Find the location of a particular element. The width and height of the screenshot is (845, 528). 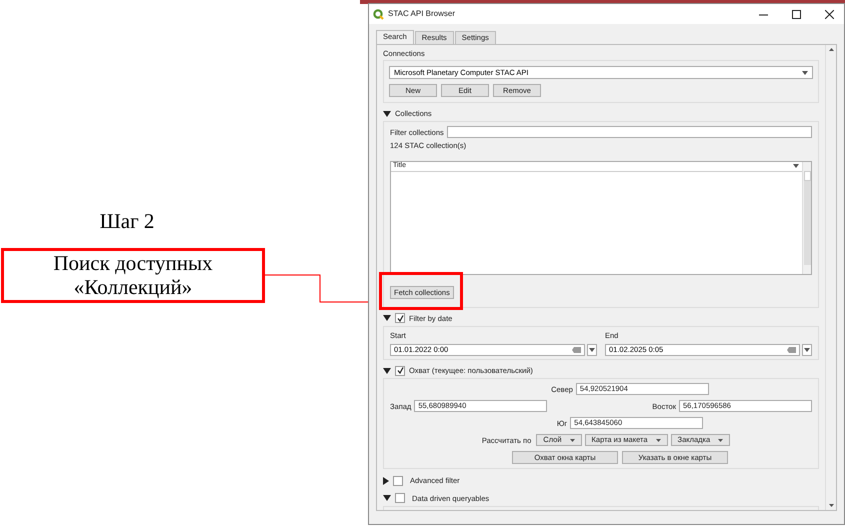

callout-box: Поиск доступных «Коллекций» is located at coordinates (133, 275).